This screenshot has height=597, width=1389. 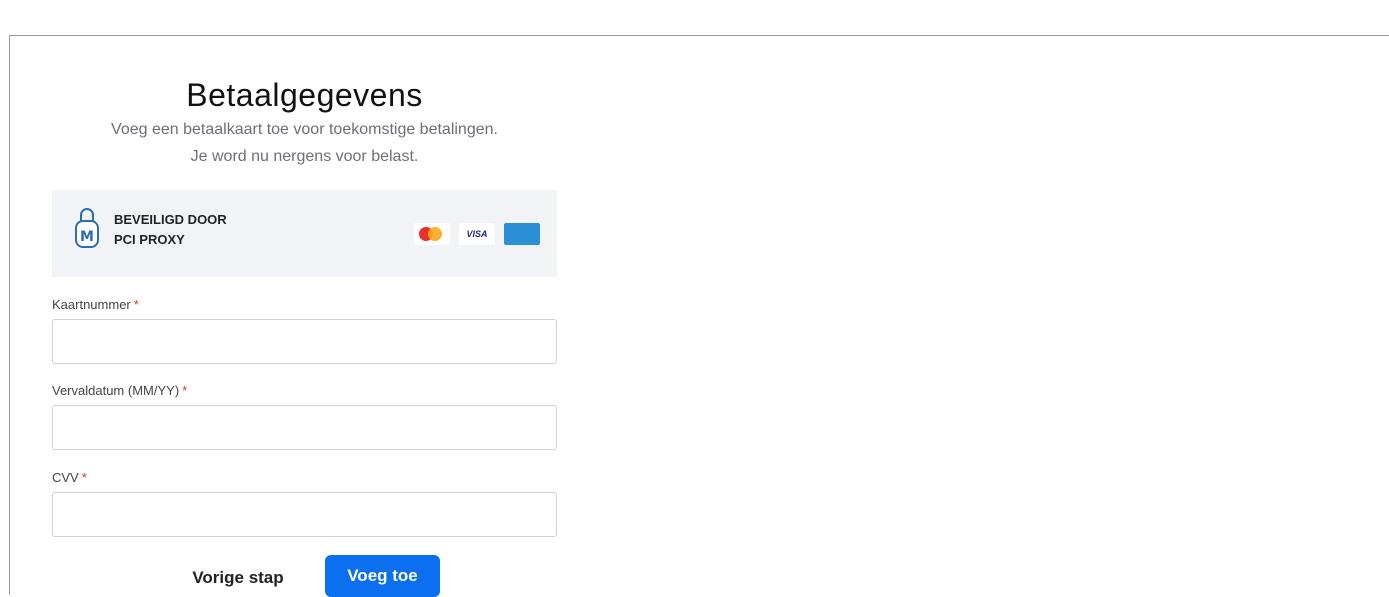 What do you see at coordinates (91, 304) in the screenshot?
I see `card-number-label-text: Kaartnummer` at bounding box center [91, 304].